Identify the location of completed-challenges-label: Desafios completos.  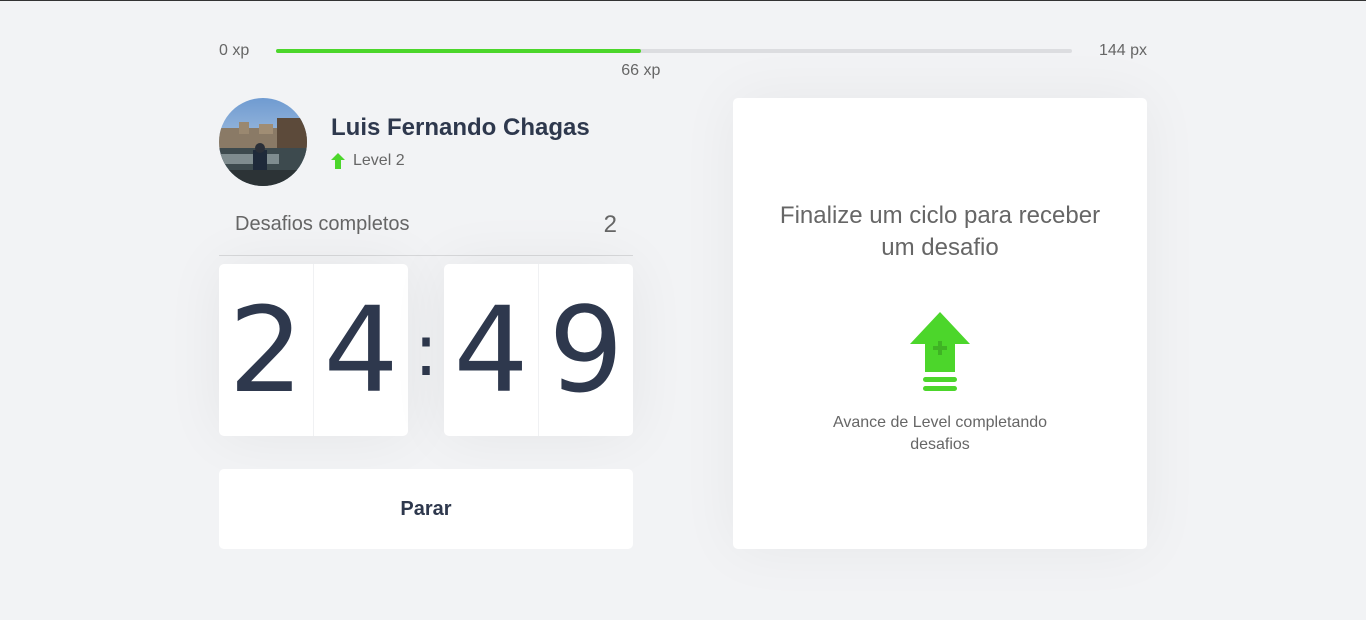
(322, 224).